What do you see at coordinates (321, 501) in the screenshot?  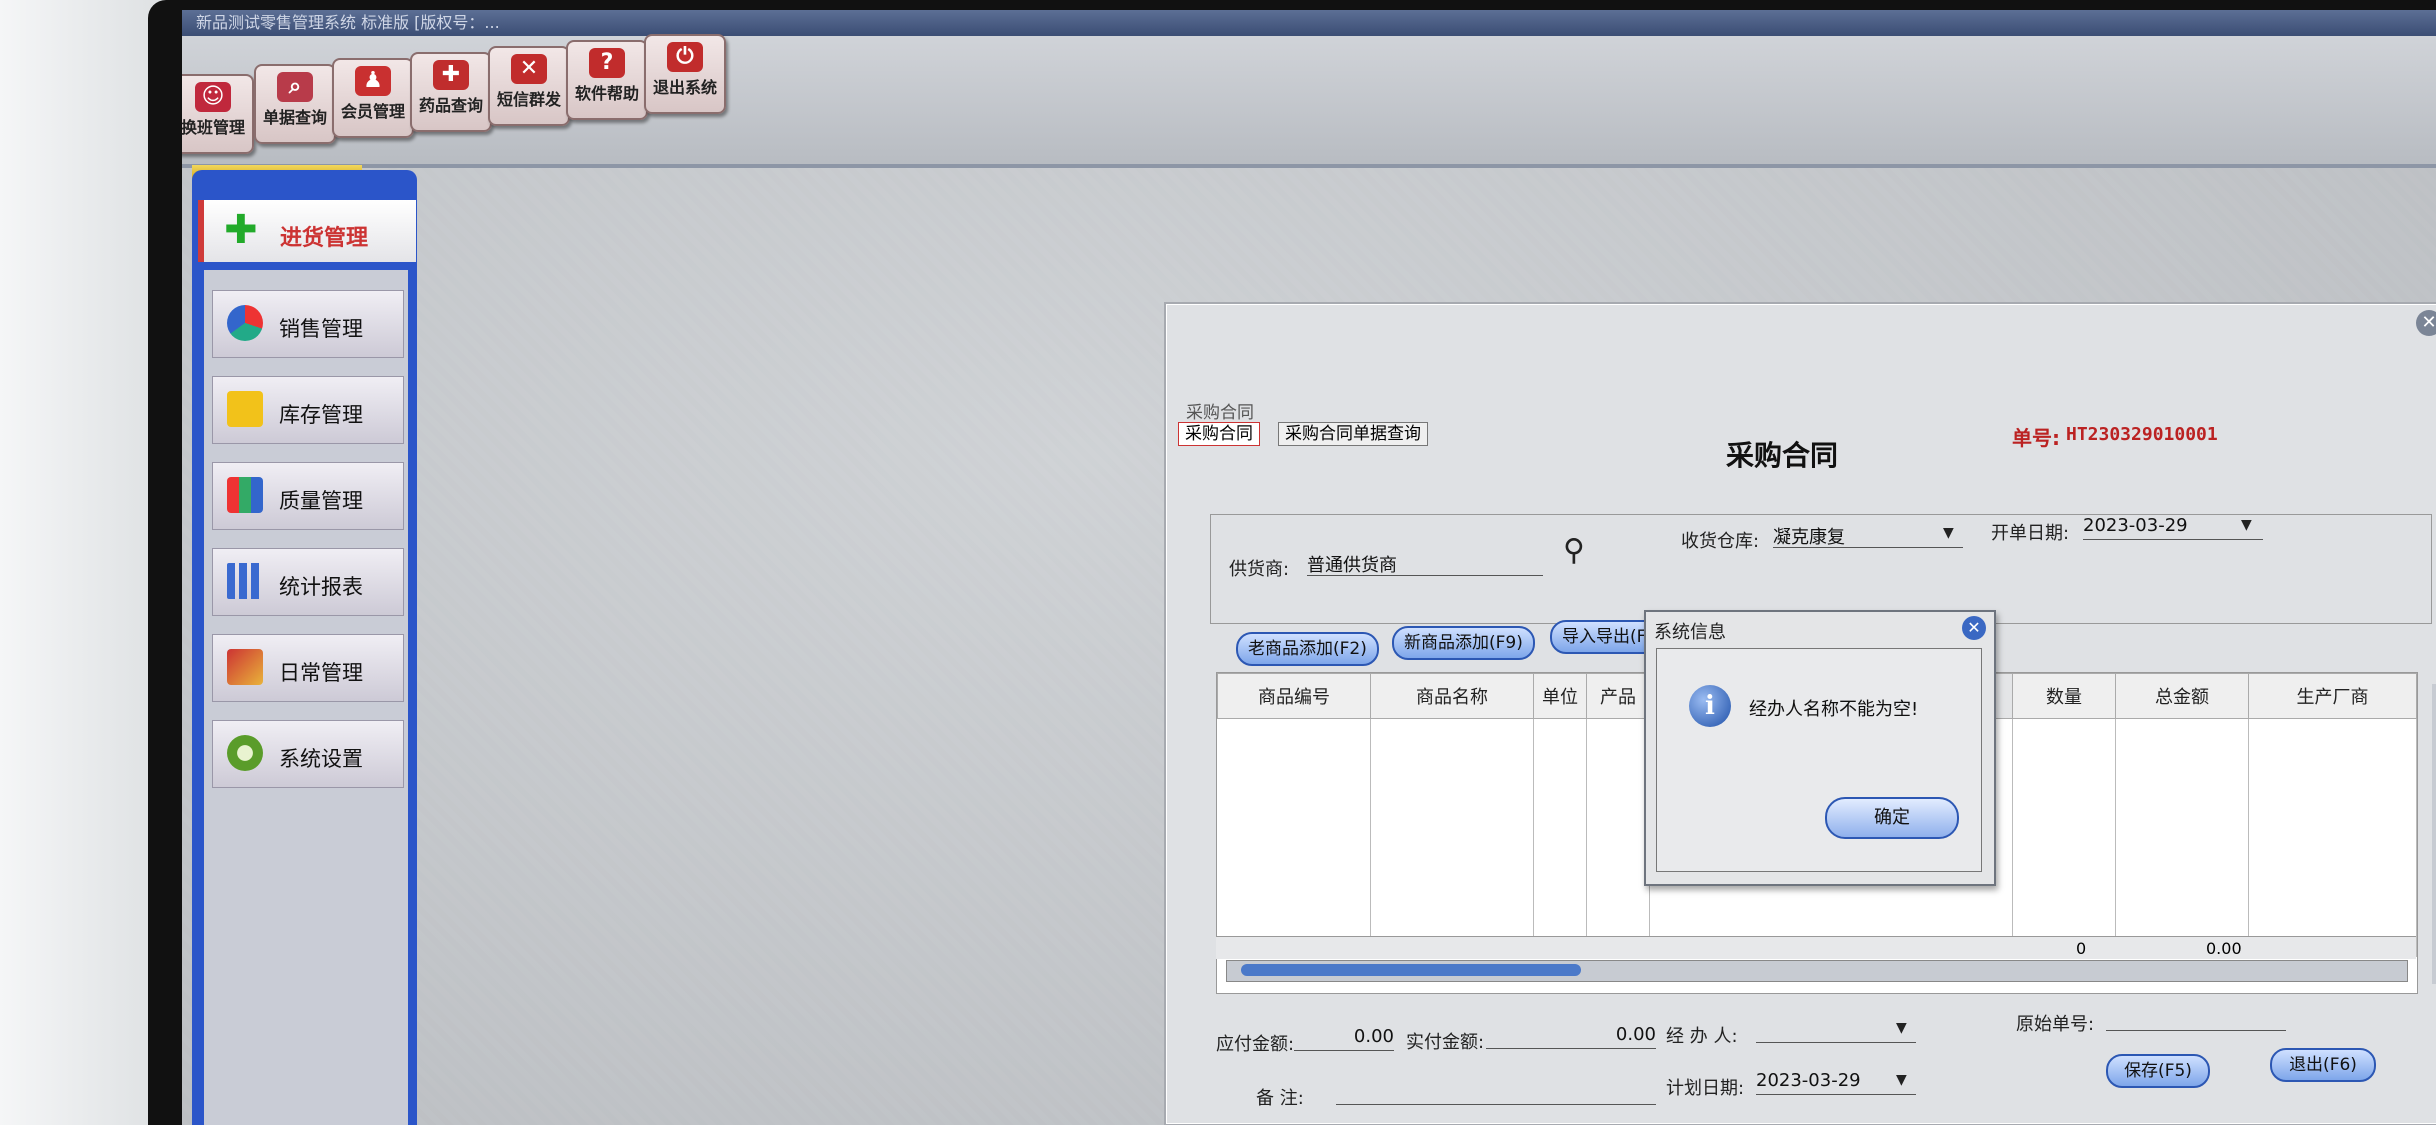 I see `sidebar-item-label: 质量管理` at bounding box center [321, 501].